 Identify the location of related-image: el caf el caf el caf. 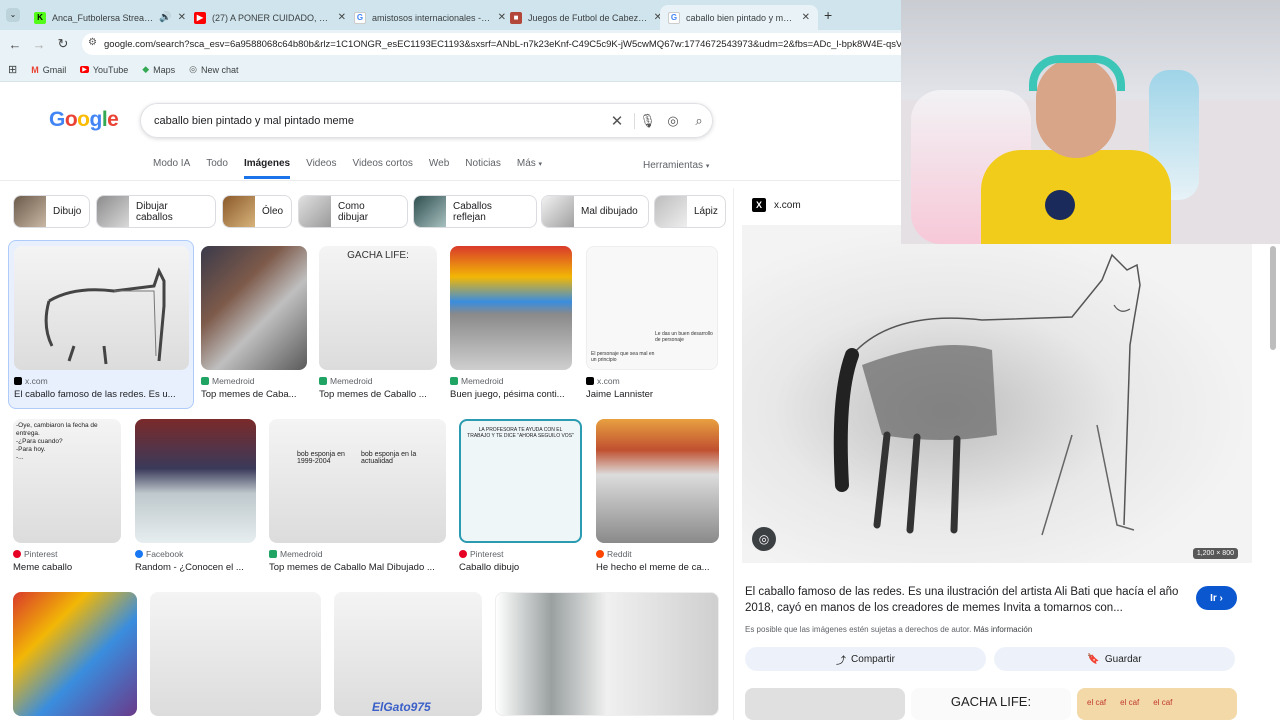
(1157, 704).